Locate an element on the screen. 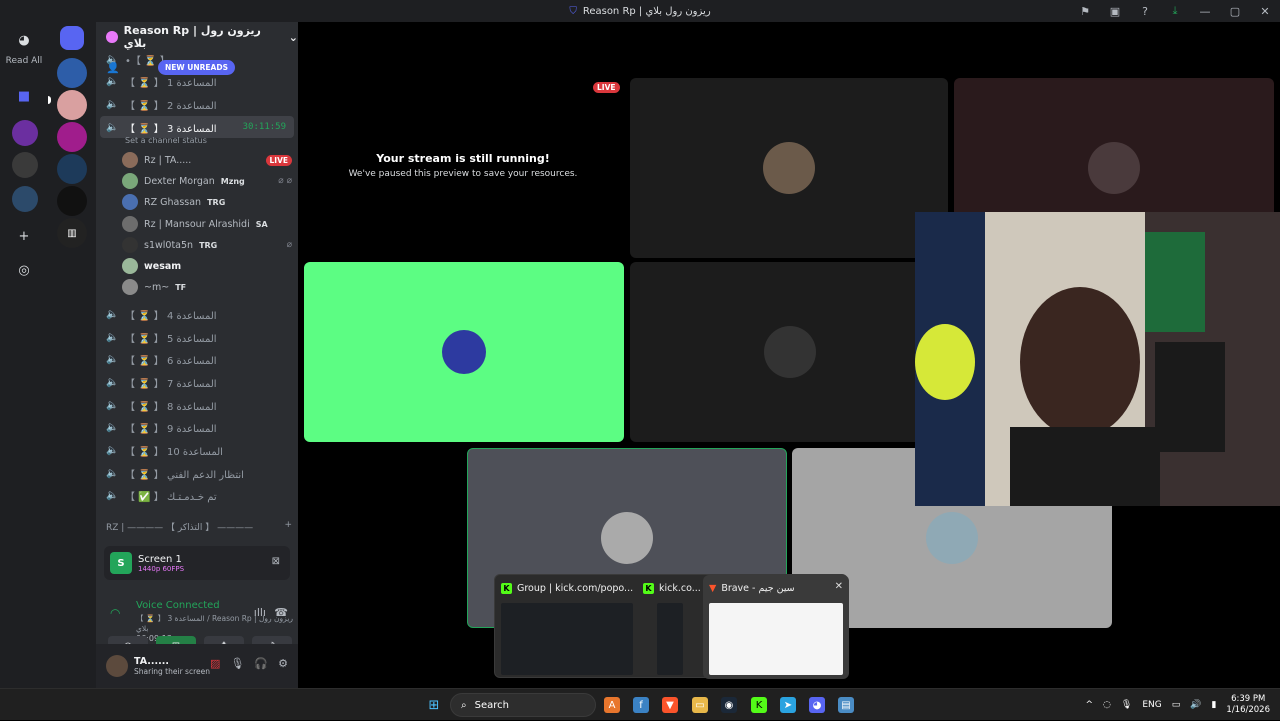 The height and width of the screenshot is (721, 1280). add-server-icon: + is located at coordinates (24, 236).